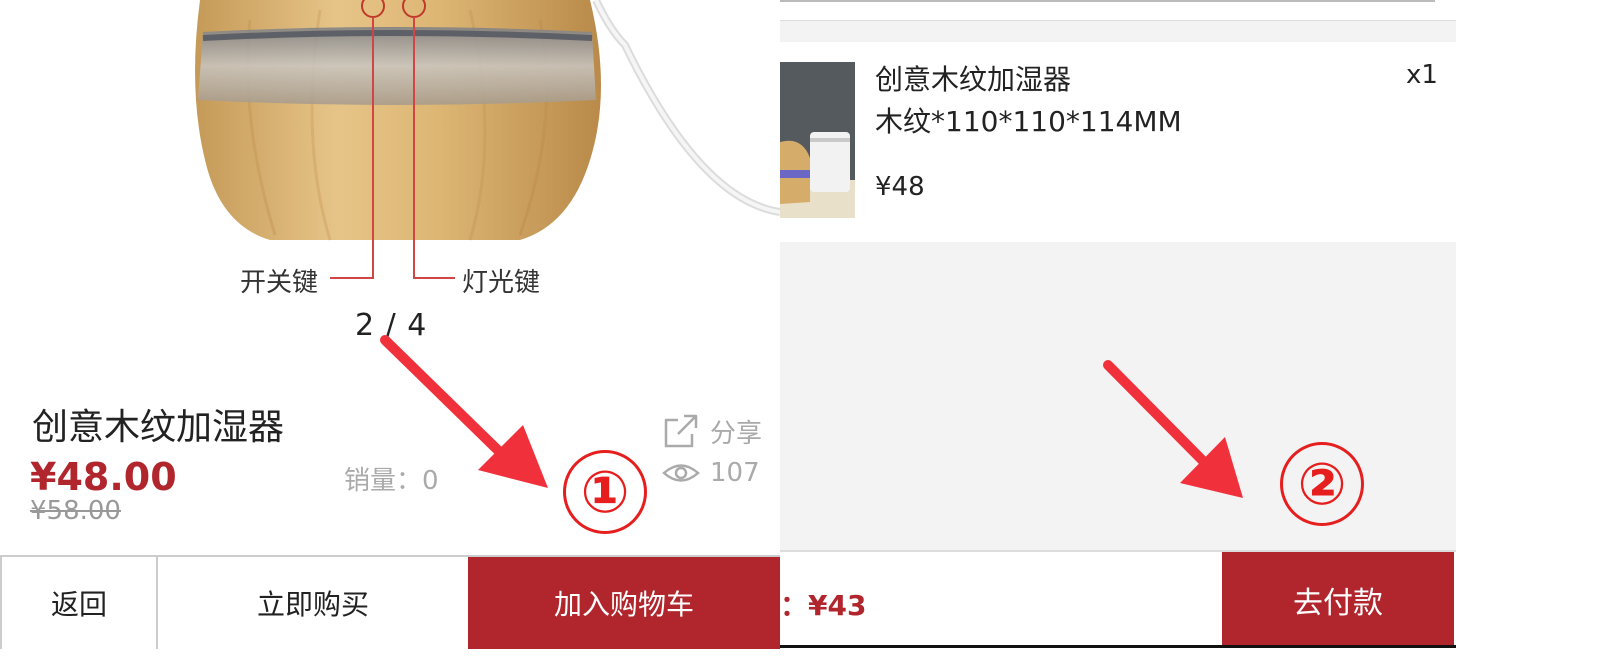 This screenshot has width=1607, height=663. Describe the element at coordinates (817, 140) in the screenshot. I see `item-thumbnail` at that location.